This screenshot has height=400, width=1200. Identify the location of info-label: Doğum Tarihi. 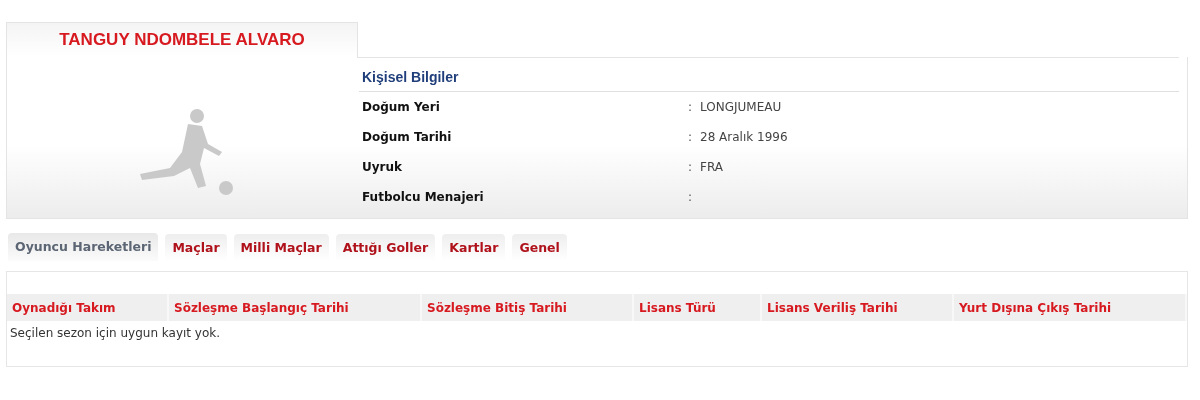
(407, 137).